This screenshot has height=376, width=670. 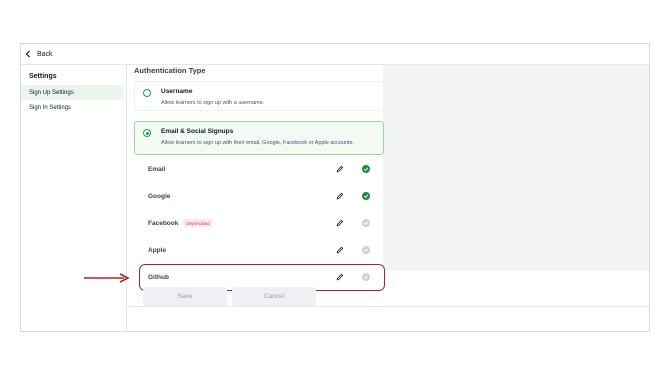 I want to click on back-label: Back, so click(x=45, y=54).